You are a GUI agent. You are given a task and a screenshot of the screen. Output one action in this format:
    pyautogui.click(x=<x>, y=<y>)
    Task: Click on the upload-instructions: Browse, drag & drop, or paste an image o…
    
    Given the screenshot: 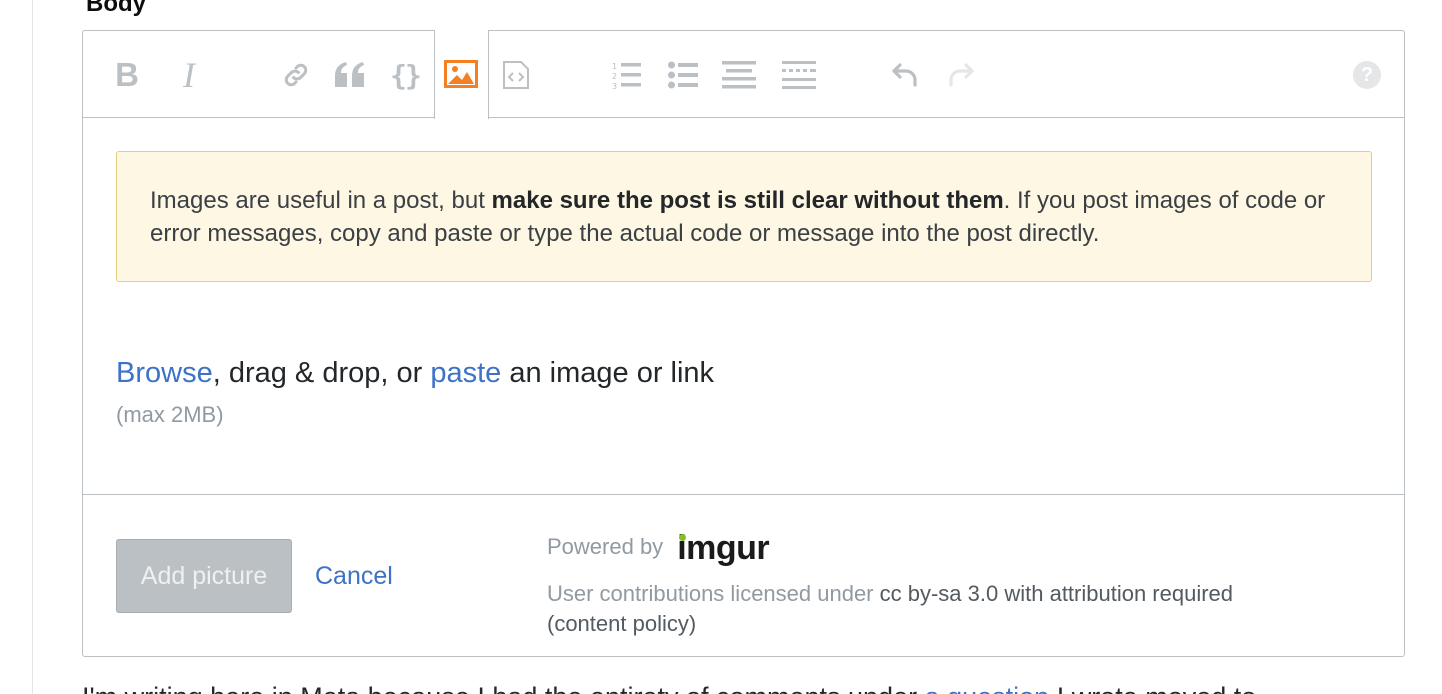 What is the action you would take?
    pyautogui.click(x=415, y=373)
    